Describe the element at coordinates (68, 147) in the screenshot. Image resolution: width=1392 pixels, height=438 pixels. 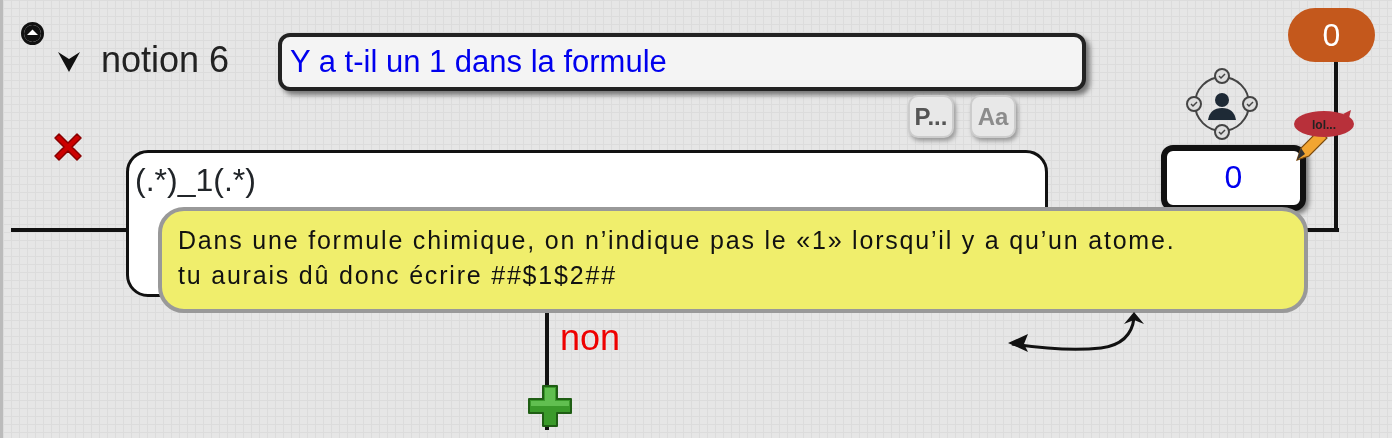
I see `delete-icon` at that location.